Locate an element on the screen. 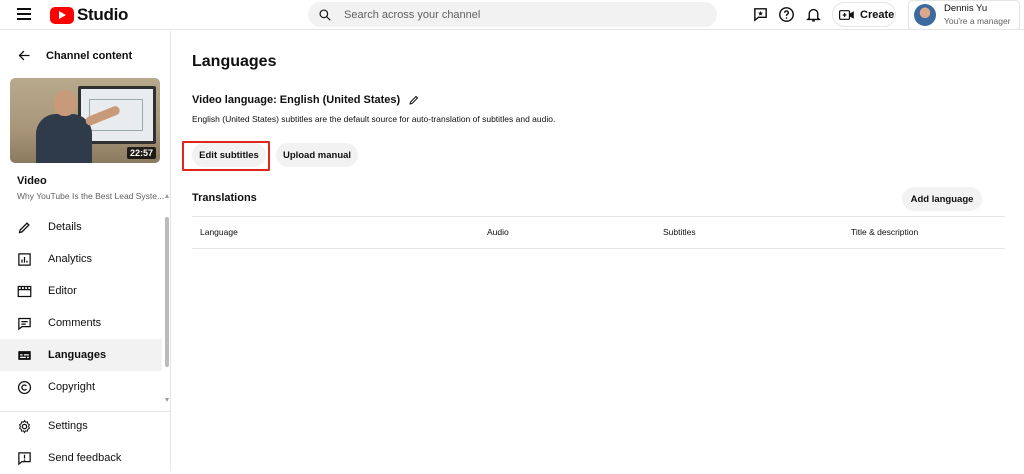 The image size is (1024, 474). sidebar-item-label: Send feedback is located at coordinates (85, 458).